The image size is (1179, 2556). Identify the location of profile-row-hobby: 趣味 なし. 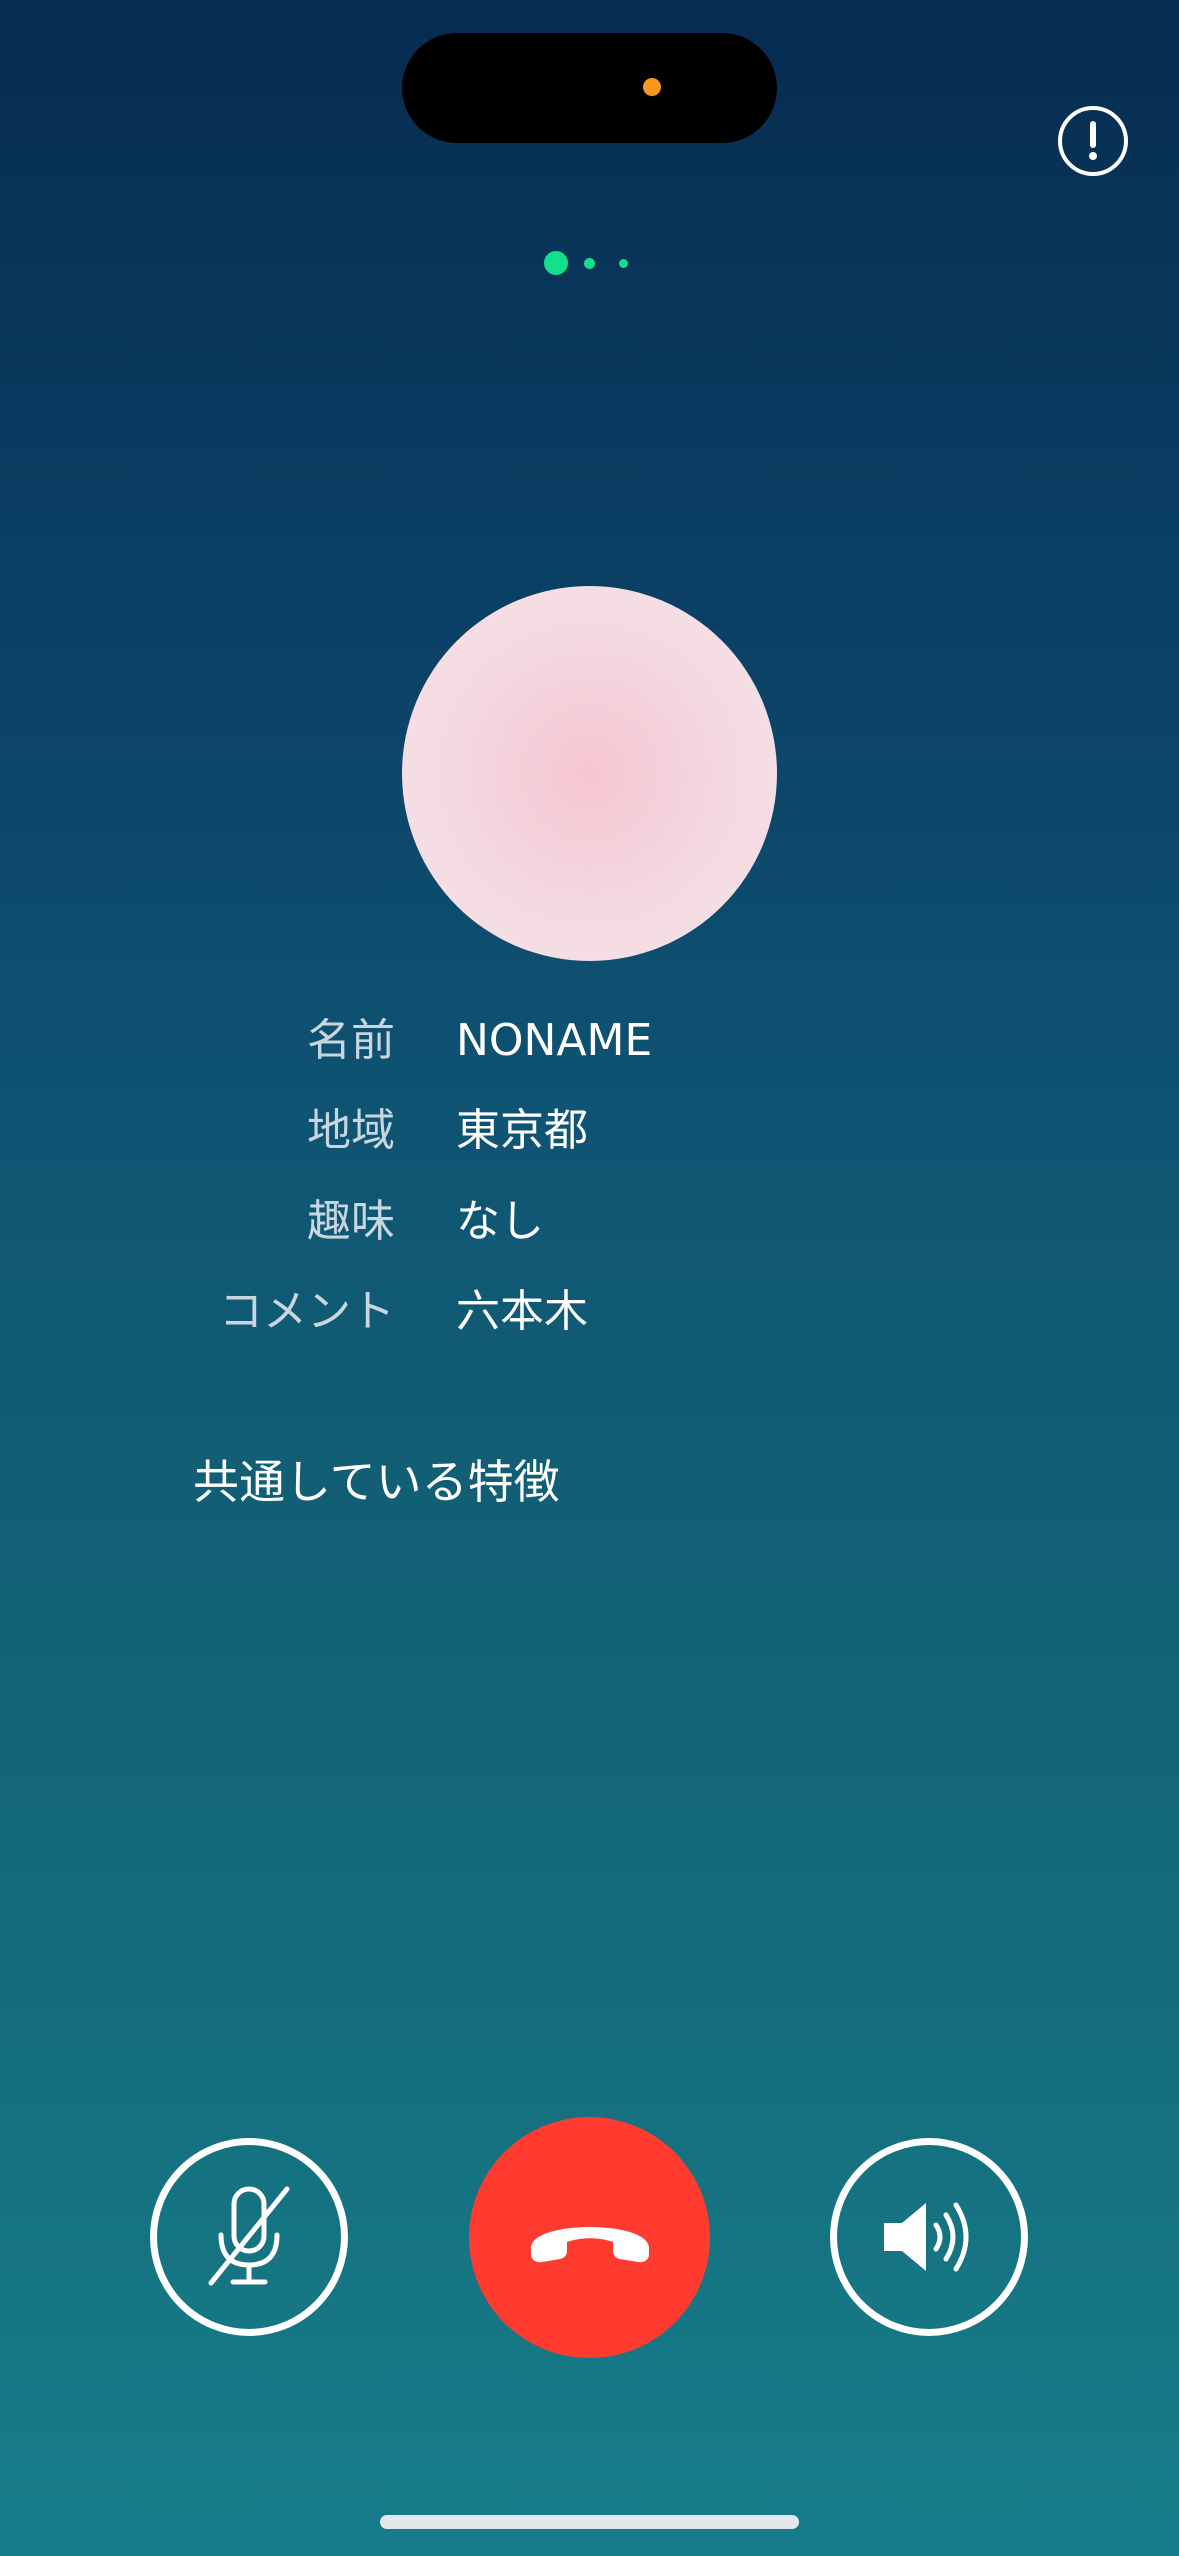
(589, 1222).